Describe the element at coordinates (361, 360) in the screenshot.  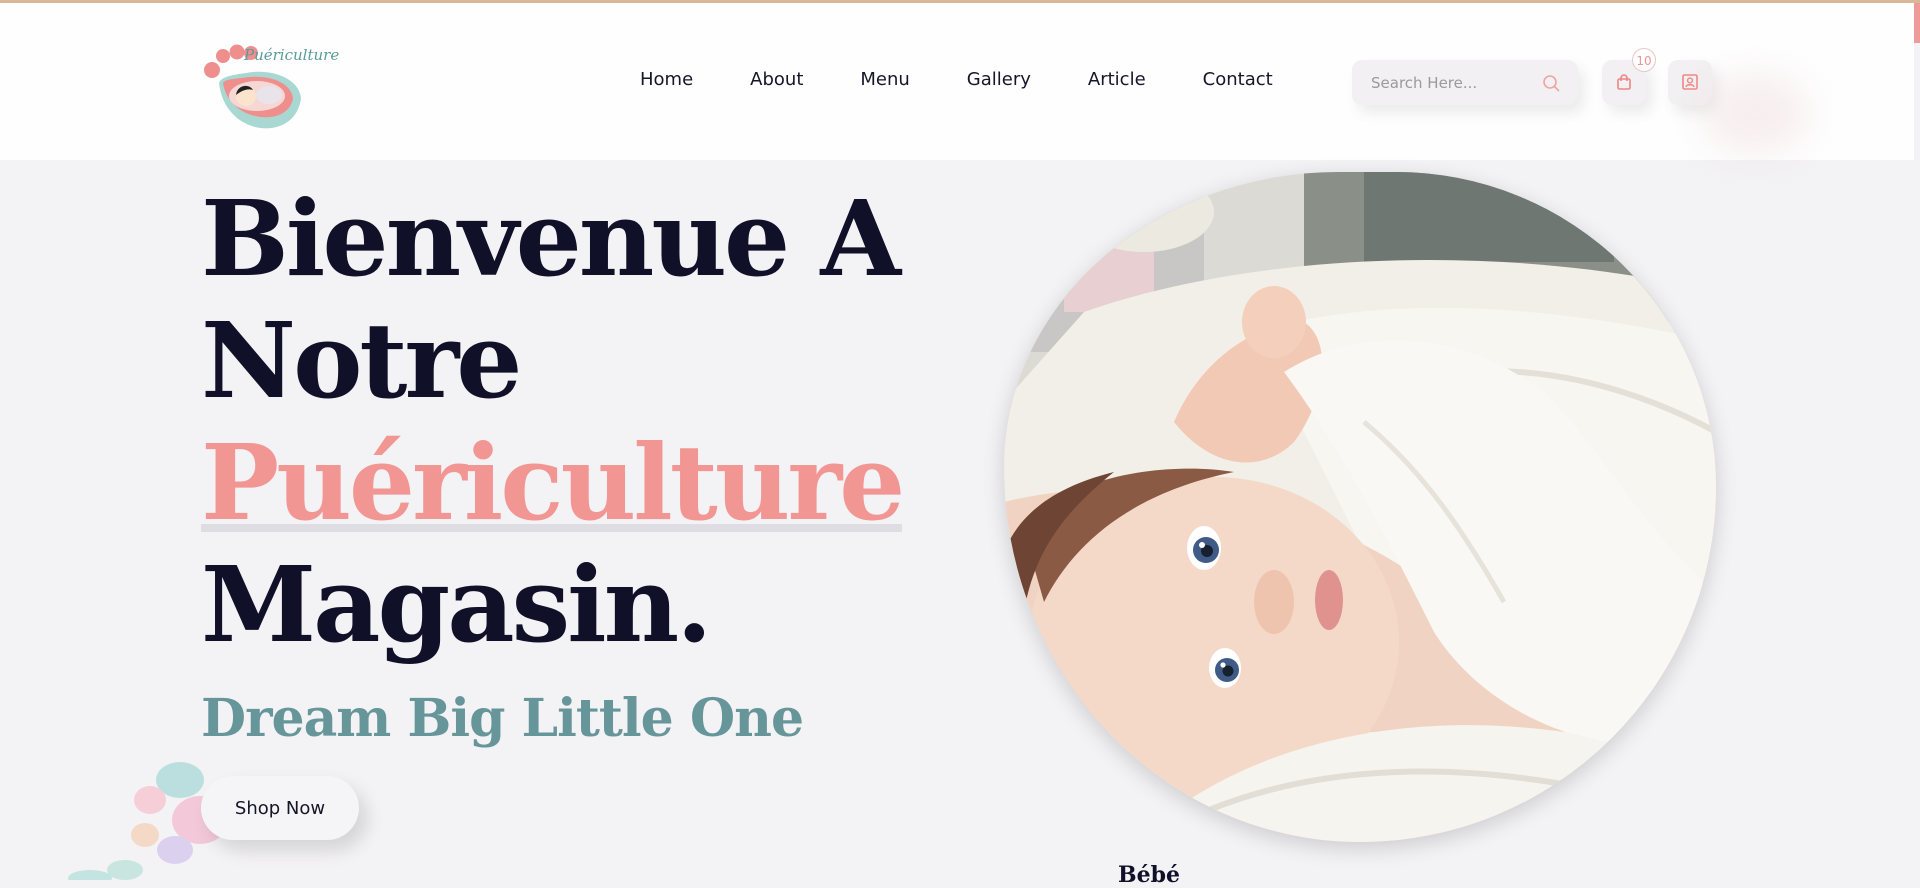
I see `hero-title-line-2: Notre` at that location.